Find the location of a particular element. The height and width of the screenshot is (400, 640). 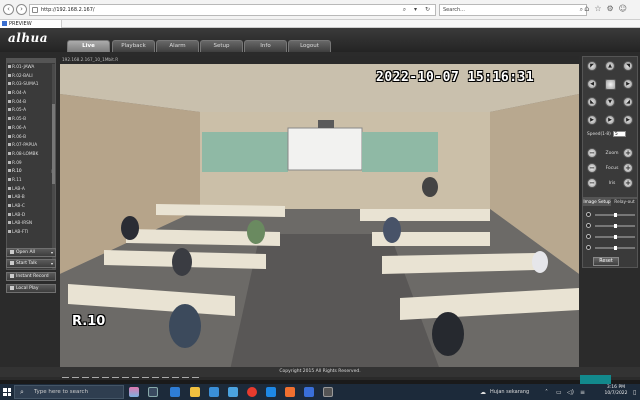

browser-toolbar-icons: ⌂☆⚙☺ is located at coordinates (608, 8).